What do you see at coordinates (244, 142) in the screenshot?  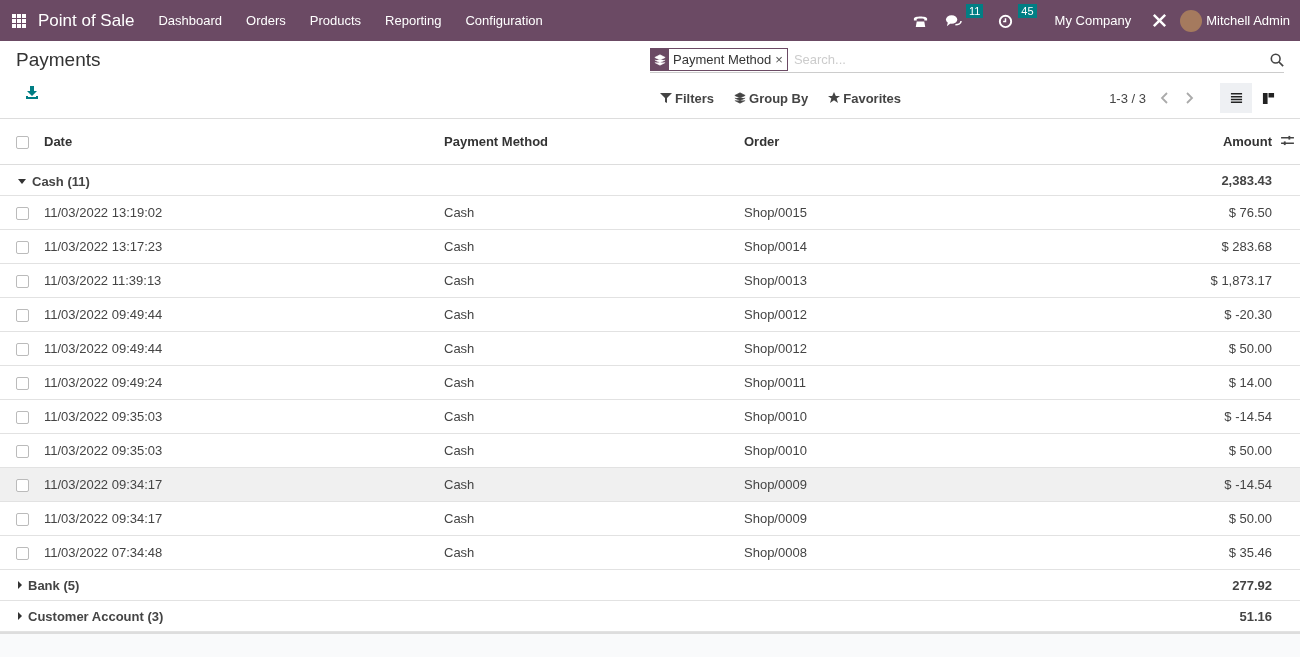 I see `column-header: Date` at bounding box center [244, 142].